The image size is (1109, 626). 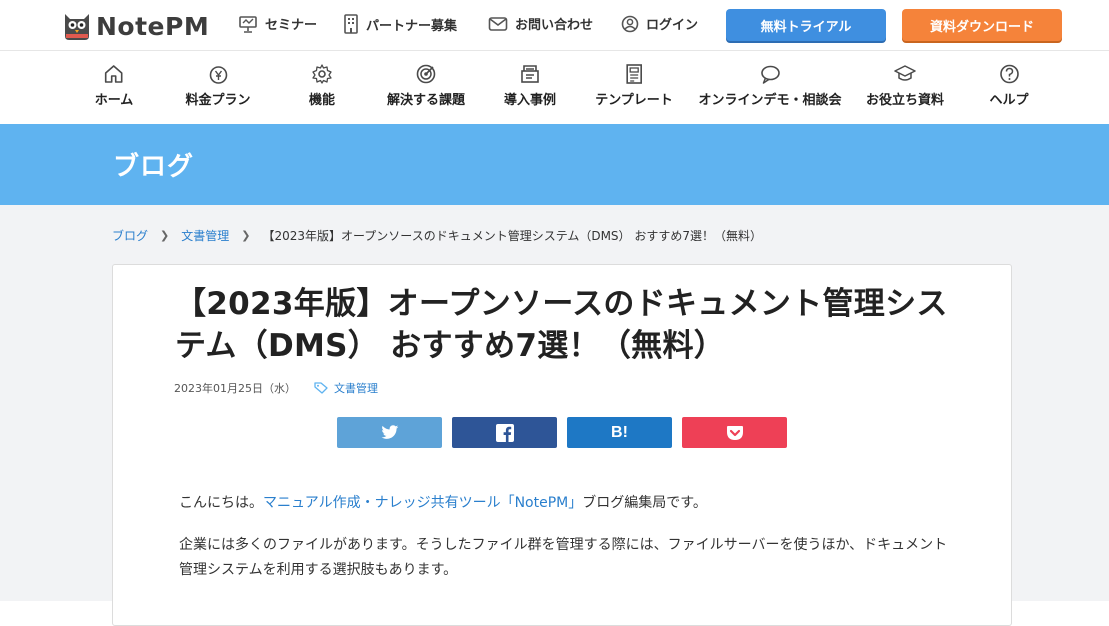 What do you see at coordinates (114, 85) in the screenshot?
I see `nav-home: ホーム` at bounding box center [114, 85].